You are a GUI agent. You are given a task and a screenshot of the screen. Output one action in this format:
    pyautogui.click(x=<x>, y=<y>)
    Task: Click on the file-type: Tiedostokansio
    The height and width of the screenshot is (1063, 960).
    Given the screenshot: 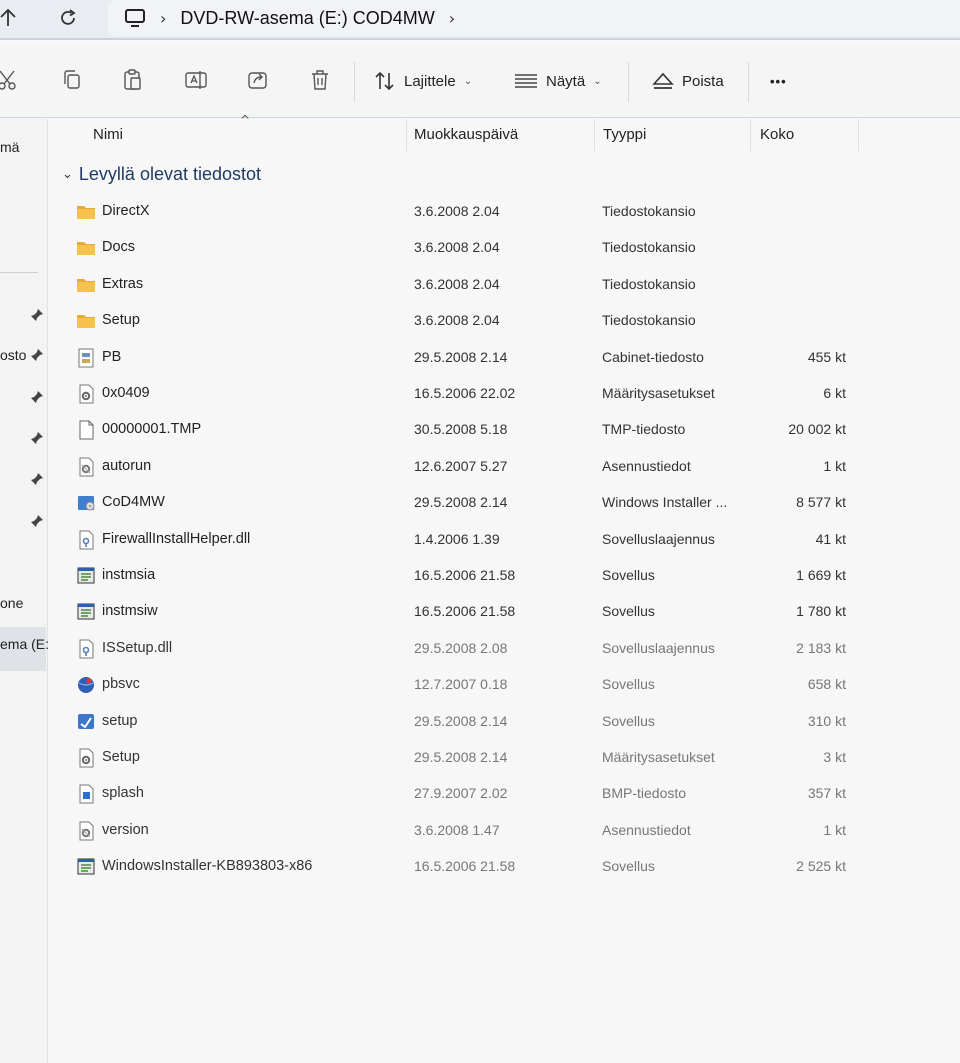 What is the action you would take?
    pyautogui.click(x=649, y=284)
    